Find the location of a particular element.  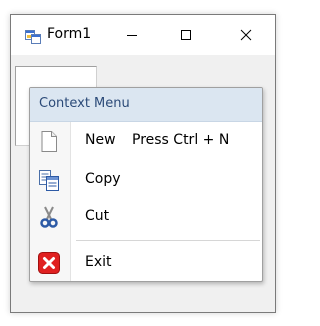

menu-item-copy: Copy is located at coordinates (146, 179).